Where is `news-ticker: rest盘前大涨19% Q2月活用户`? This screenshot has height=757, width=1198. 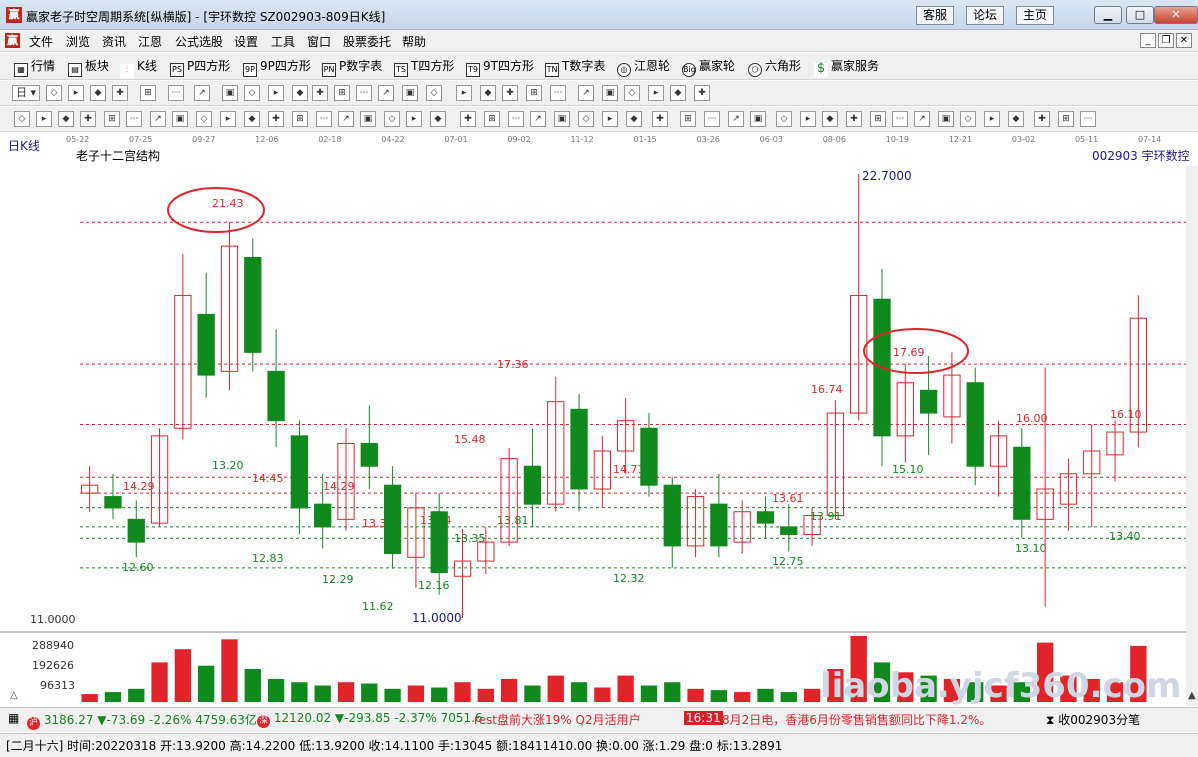
news-ticker: rest盘前大涨19% Q2月活用户 is located at coordinates (557, 719).